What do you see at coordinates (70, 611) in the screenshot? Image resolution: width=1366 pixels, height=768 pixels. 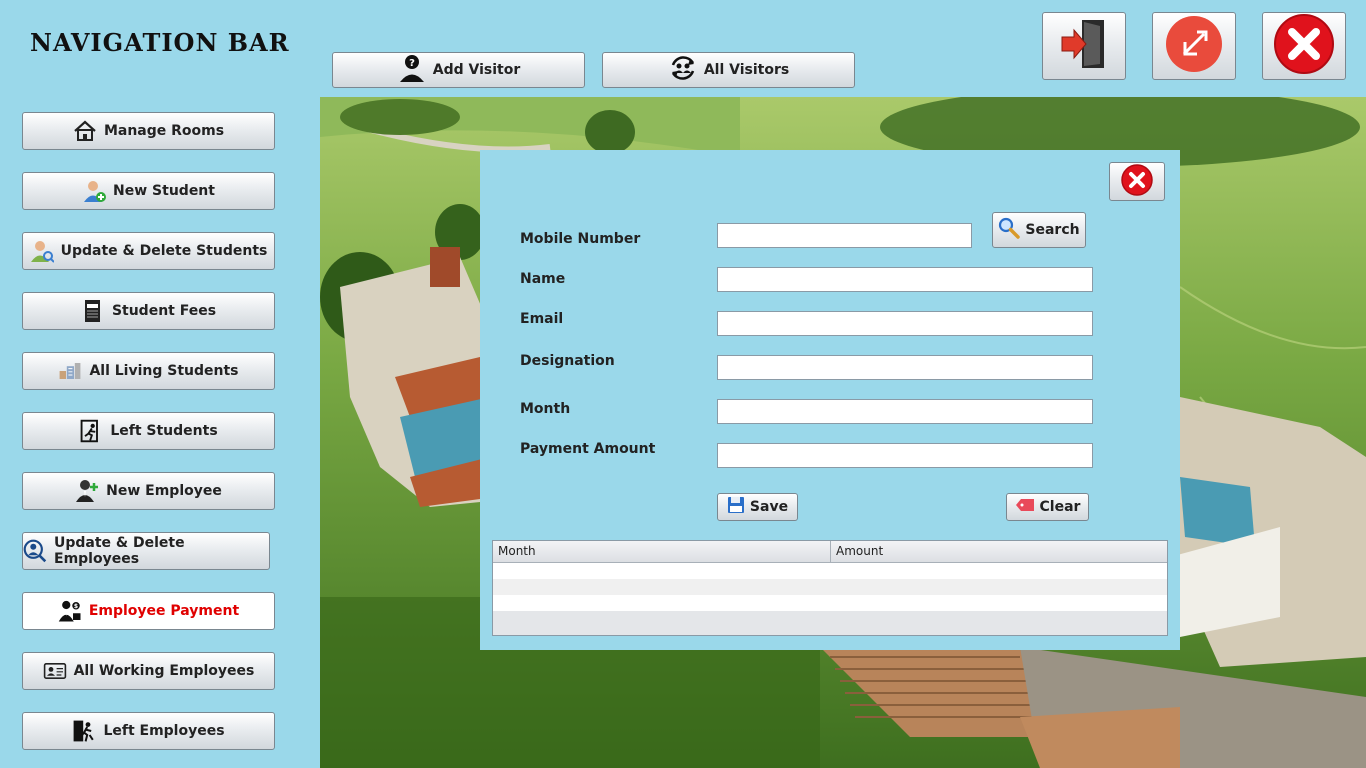 I see `employee-payment-icon: $` at bounding box center [70, 611].